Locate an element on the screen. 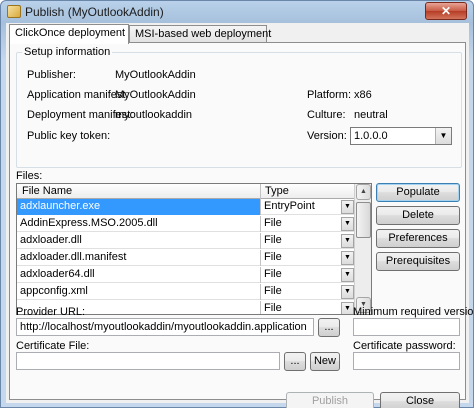  preferences-button: Preferences is located at coordinates (418, 238).